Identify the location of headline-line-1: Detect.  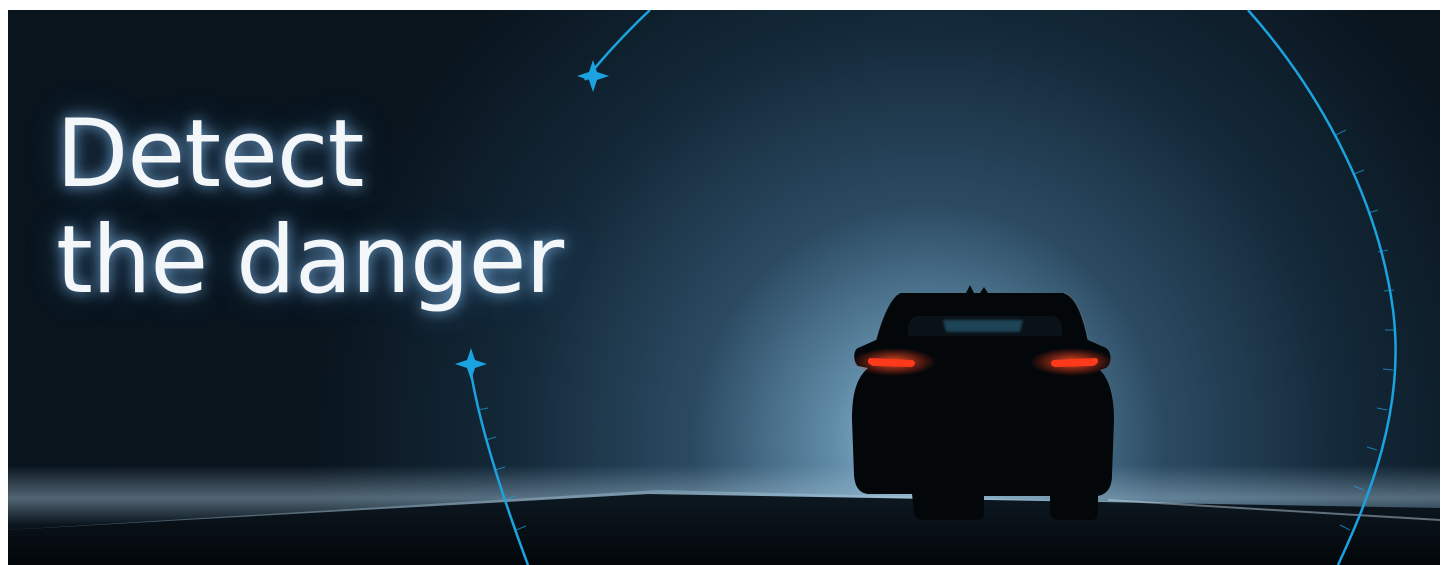
(210, 154).